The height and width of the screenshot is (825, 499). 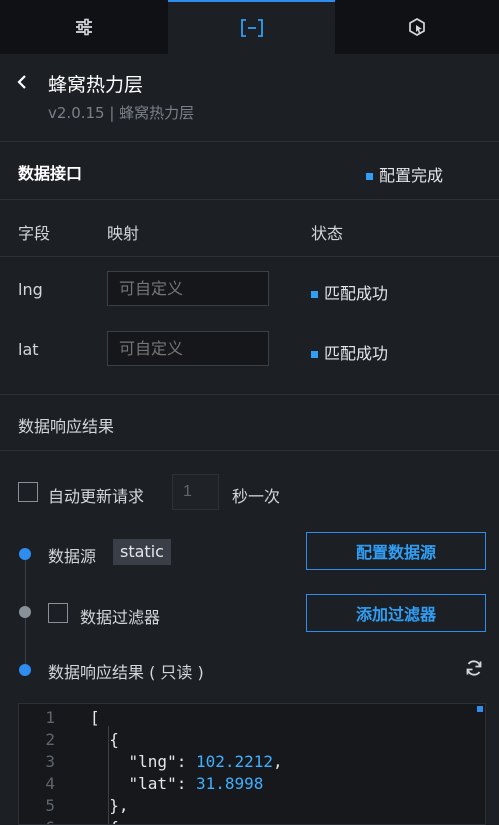 What do you see at coordinates (252, 806) in the screenshot?
I see `code-line: 5 },` at bounding box center [252, 806].